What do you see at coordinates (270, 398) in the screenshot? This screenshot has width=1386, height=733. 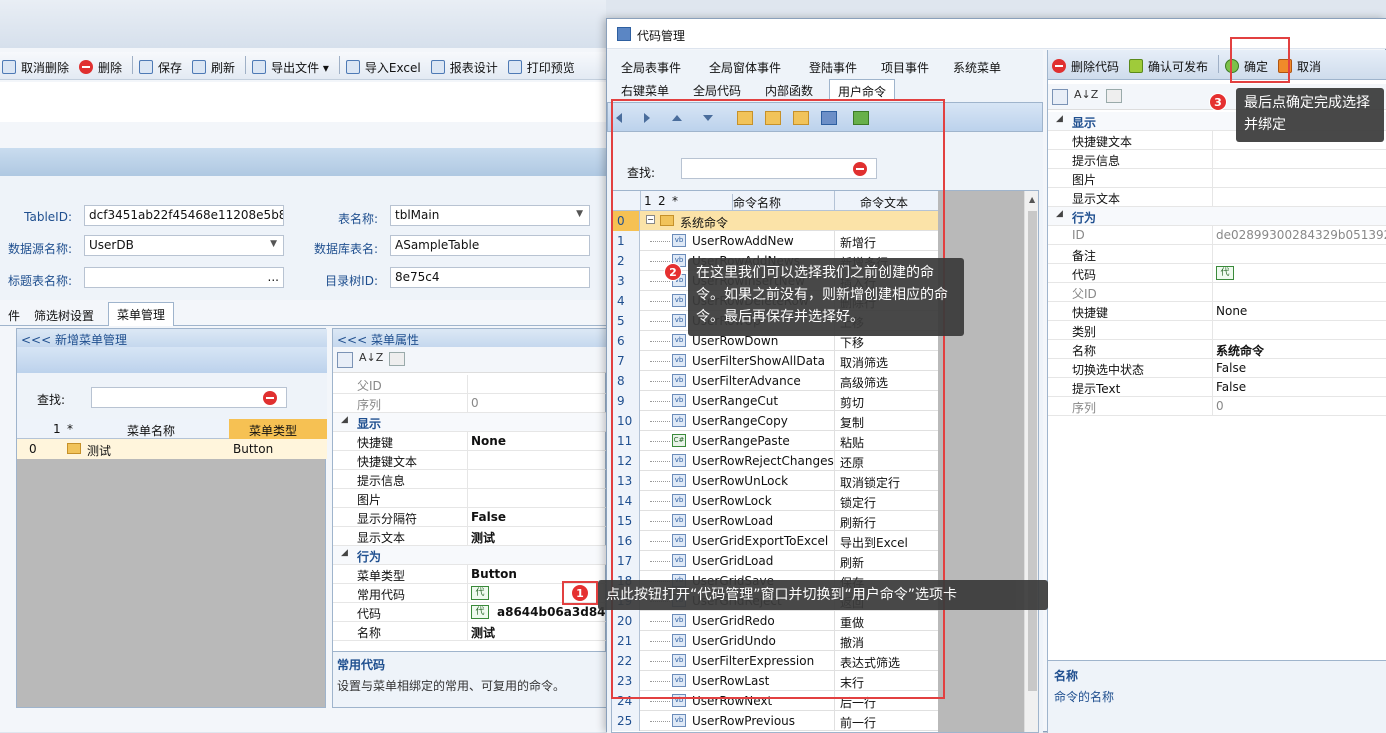 I see `clear-icon` at bounding box center [270, 398].